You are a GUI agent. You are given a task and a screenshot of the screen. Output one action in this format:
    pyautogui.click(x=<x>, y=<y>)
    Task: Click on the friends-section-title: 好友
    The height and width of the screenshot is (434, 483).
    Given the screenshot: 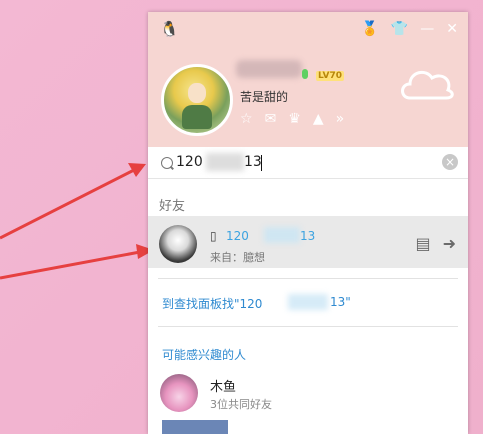 What is the action you would take?
    pyautogui.click(x=172, y=206)
    